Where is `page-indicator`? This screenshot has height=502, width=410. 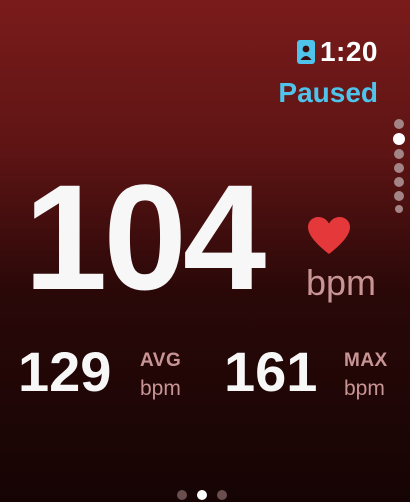 page-indicator is located at coordinates (202, 495).